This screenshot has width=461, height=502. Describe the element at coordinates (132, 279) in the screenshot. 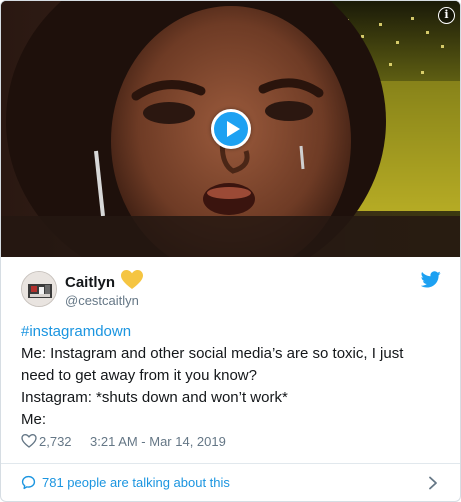

I see `yellow-heart-icon` at that location.